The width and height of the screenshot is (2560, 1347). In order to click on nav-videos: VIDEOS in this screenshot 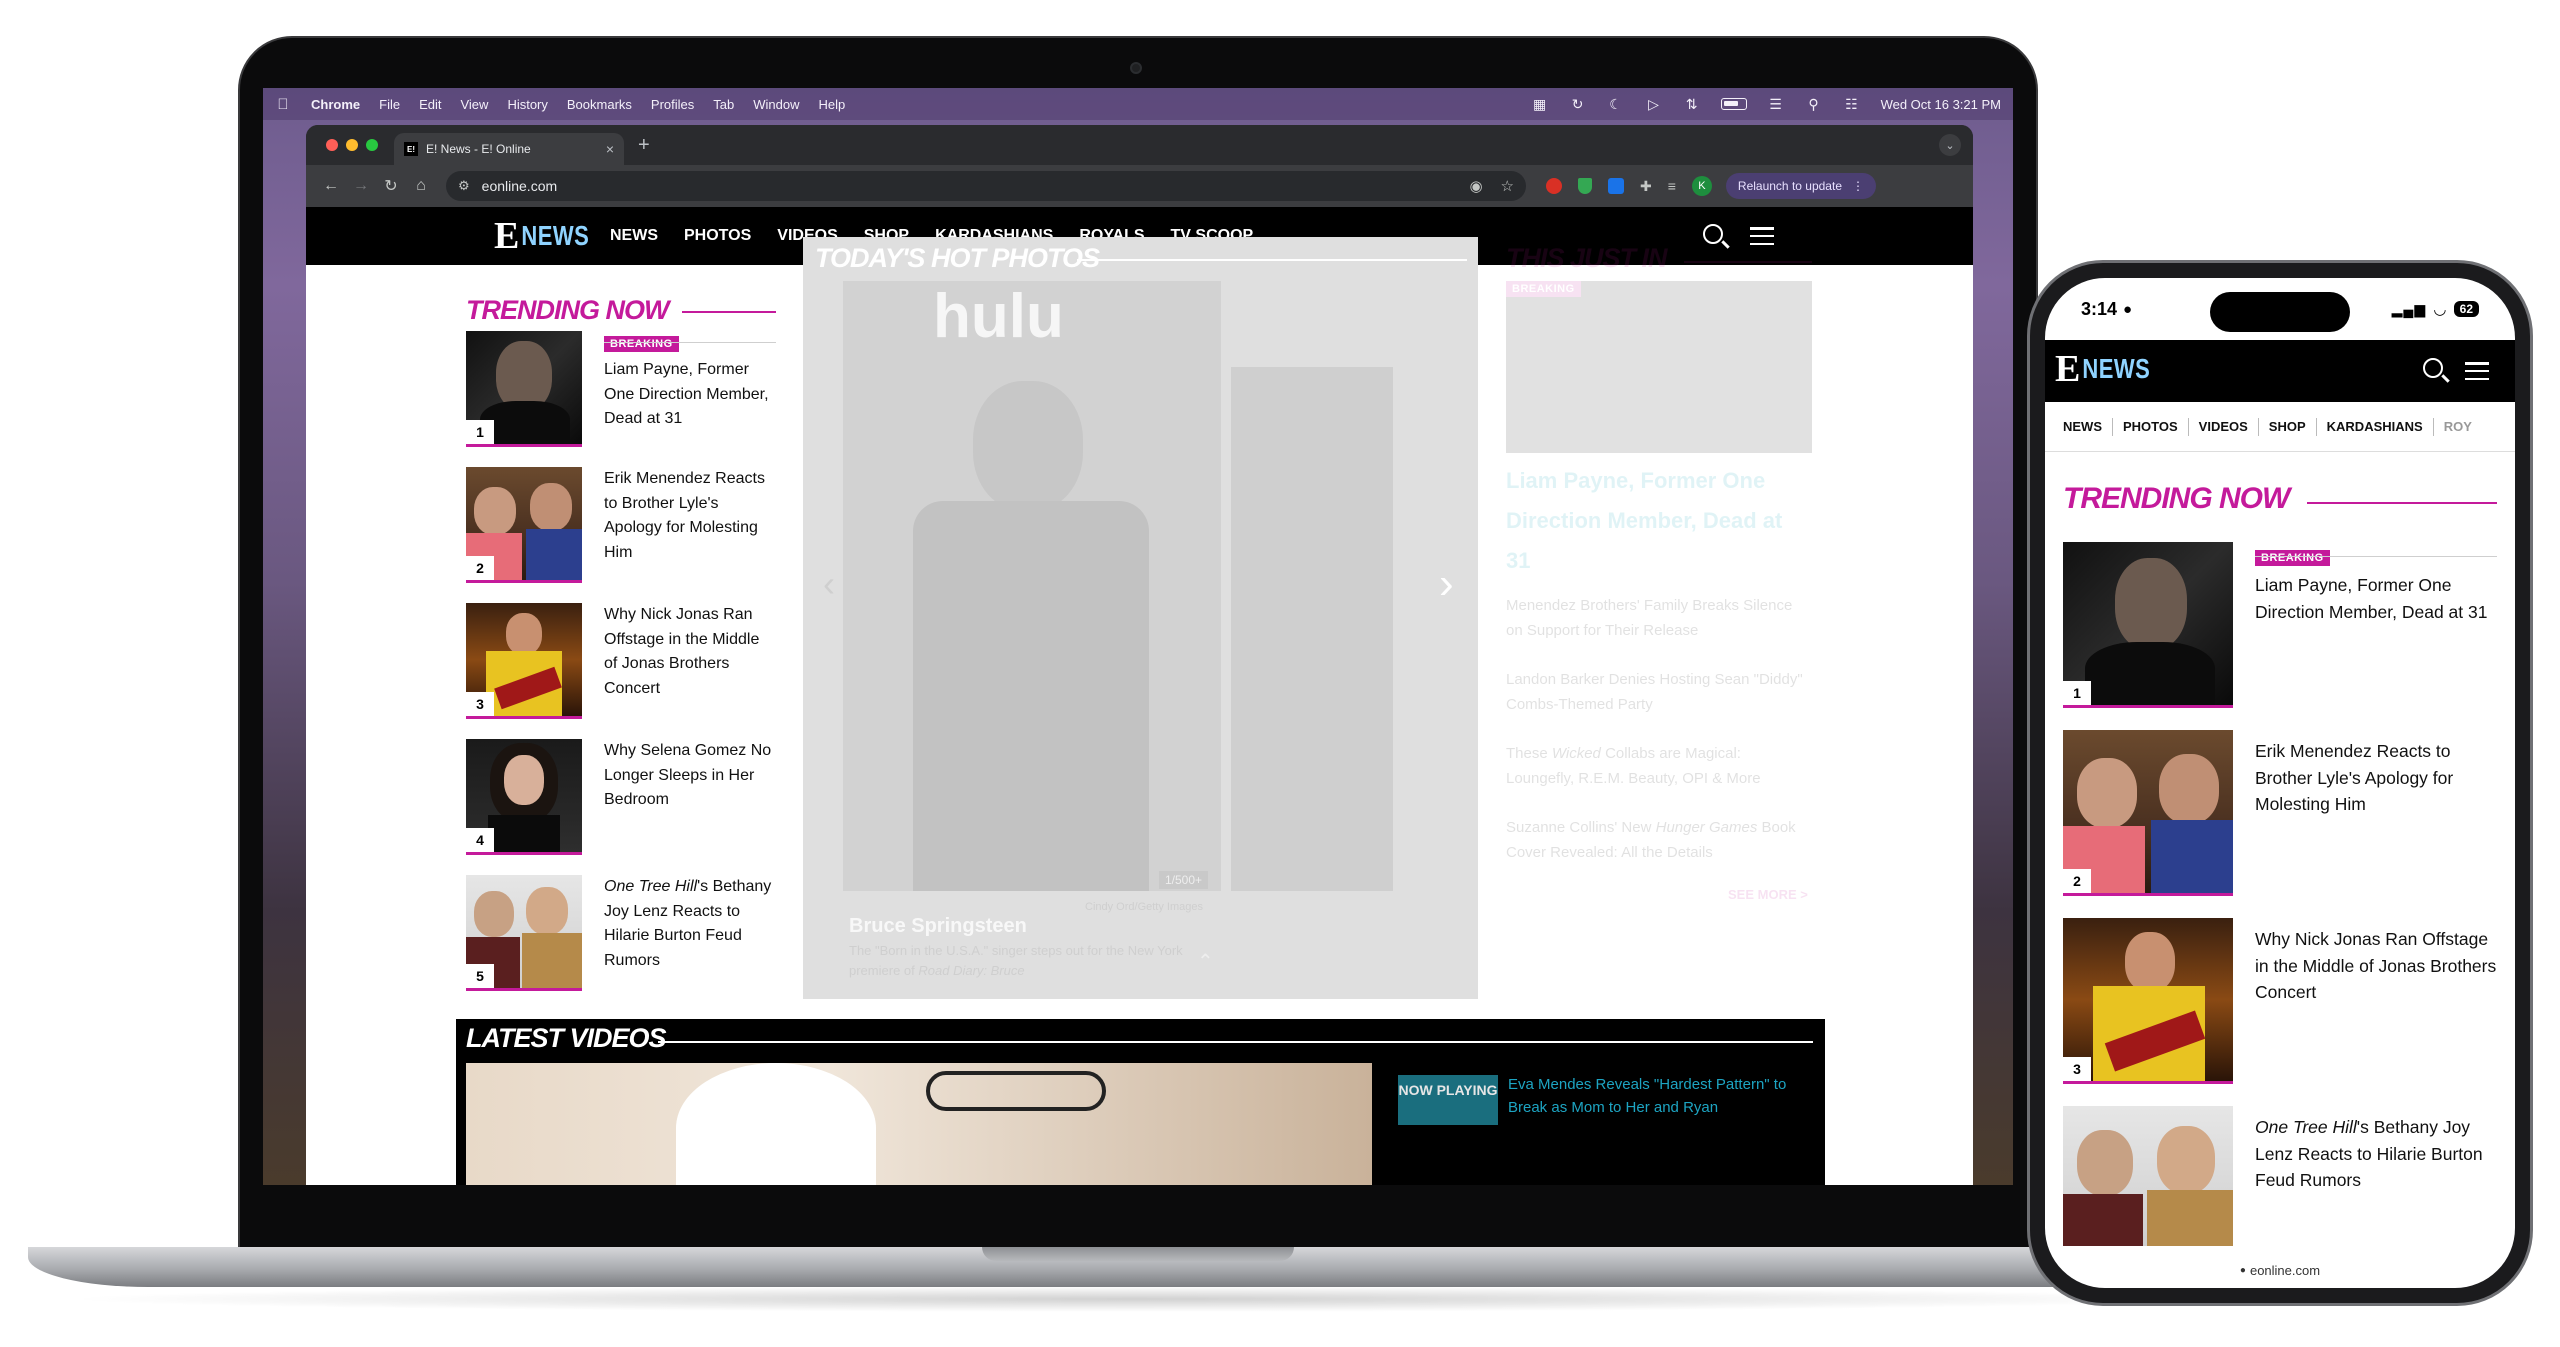, I will do `click(2223, 426)`.